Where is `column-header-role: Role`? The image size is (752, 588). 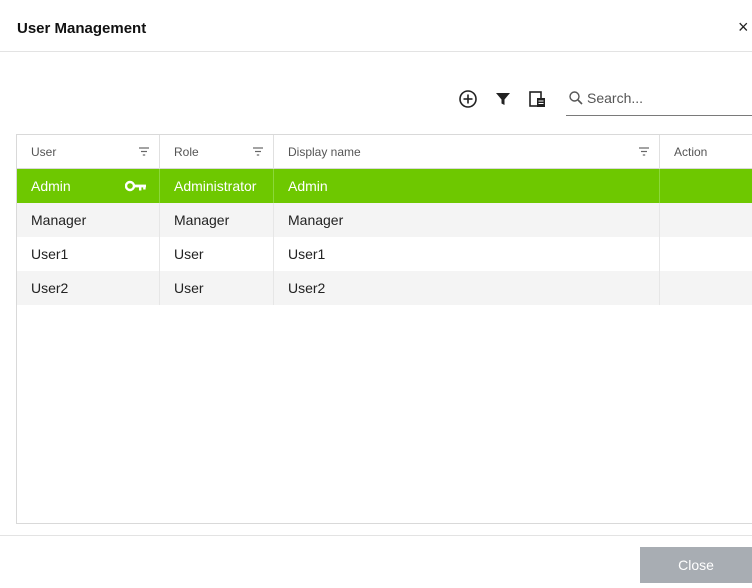 column-header-role: Role is located at coordinates (217, 152).